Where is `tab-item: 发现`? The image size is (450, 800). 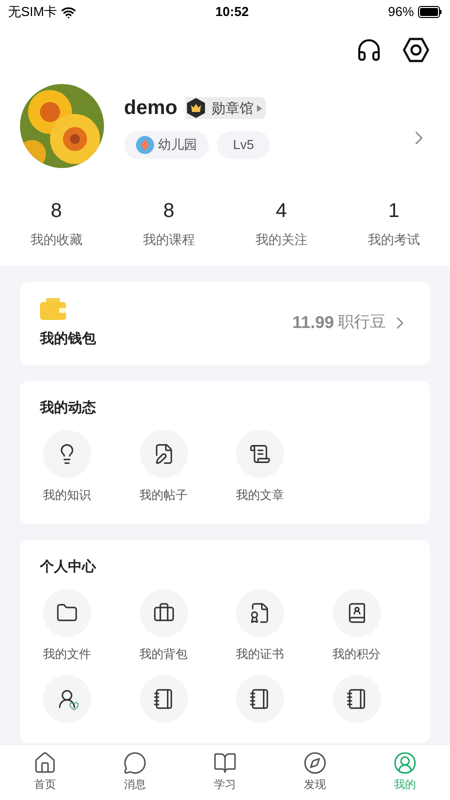 tab-item: 发现 is located at coordinates (315, 772).